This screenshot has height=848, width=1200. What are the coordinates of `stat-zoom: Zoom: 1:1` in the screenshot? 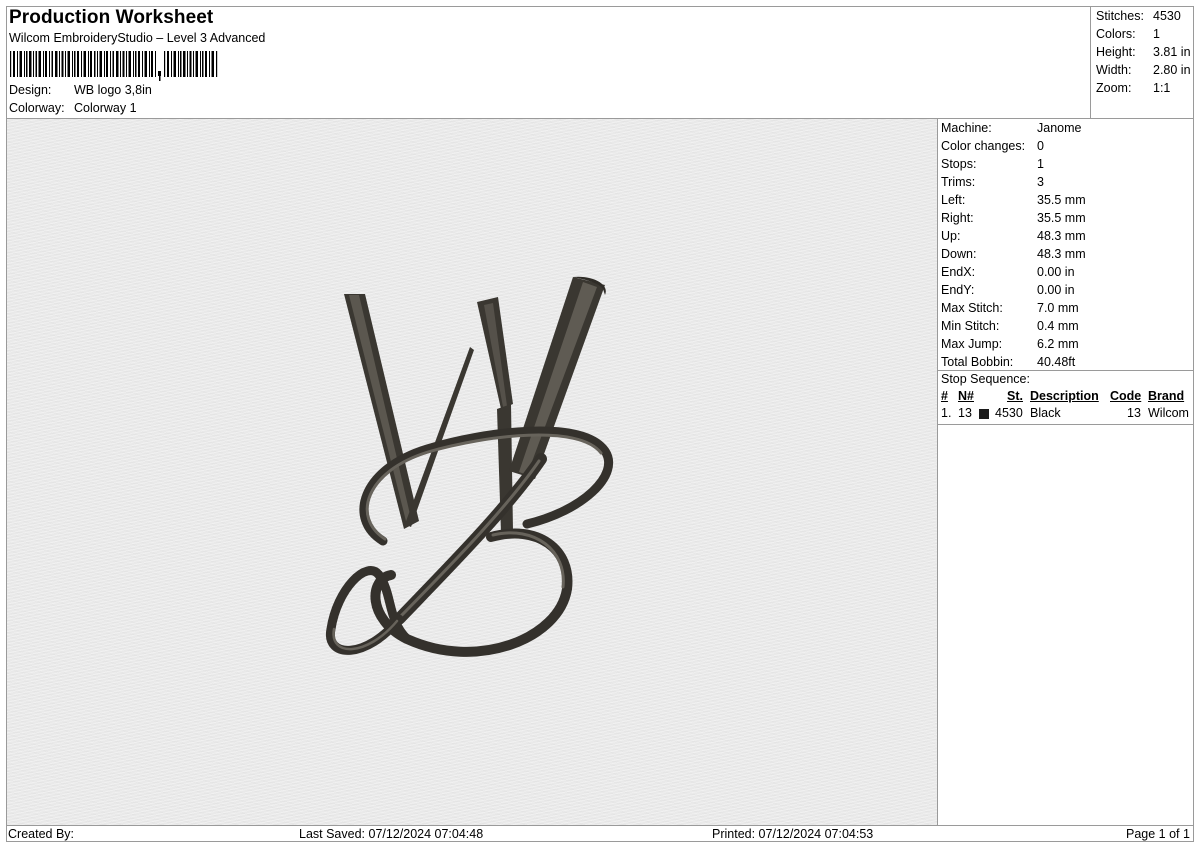 It's located at (1145, 88).